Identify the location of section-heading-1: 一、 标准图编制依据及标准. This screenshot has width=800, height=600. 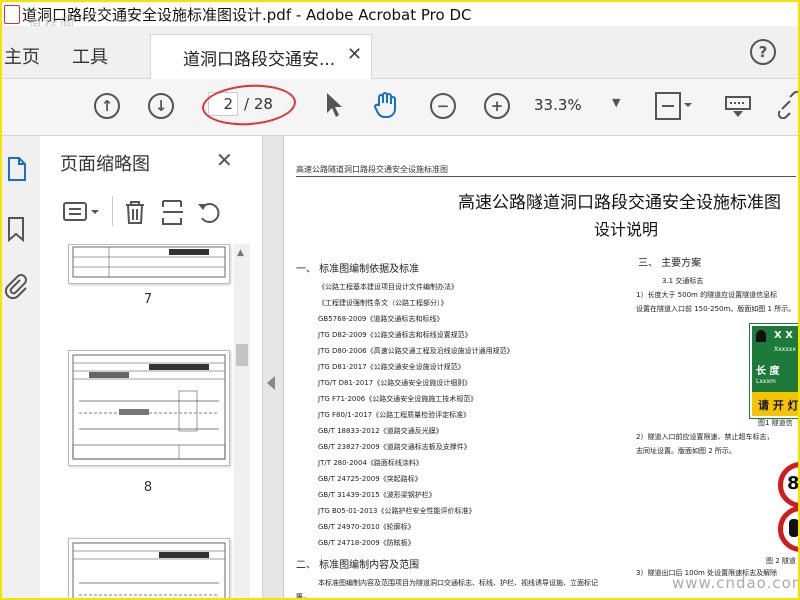
(358, 269).